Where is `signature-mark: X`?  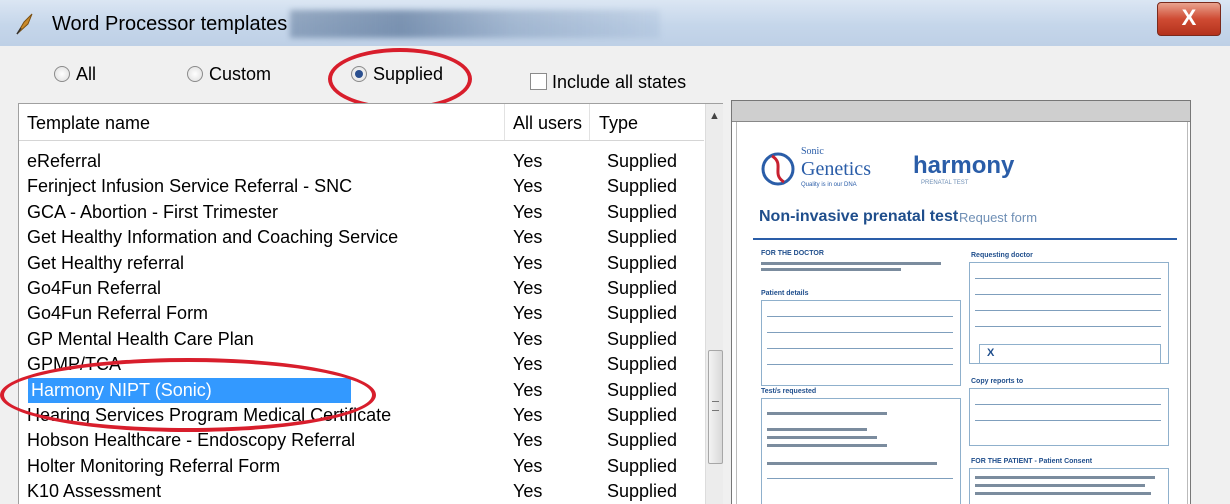 signature-mark: X is located at coordinates (991, 353).